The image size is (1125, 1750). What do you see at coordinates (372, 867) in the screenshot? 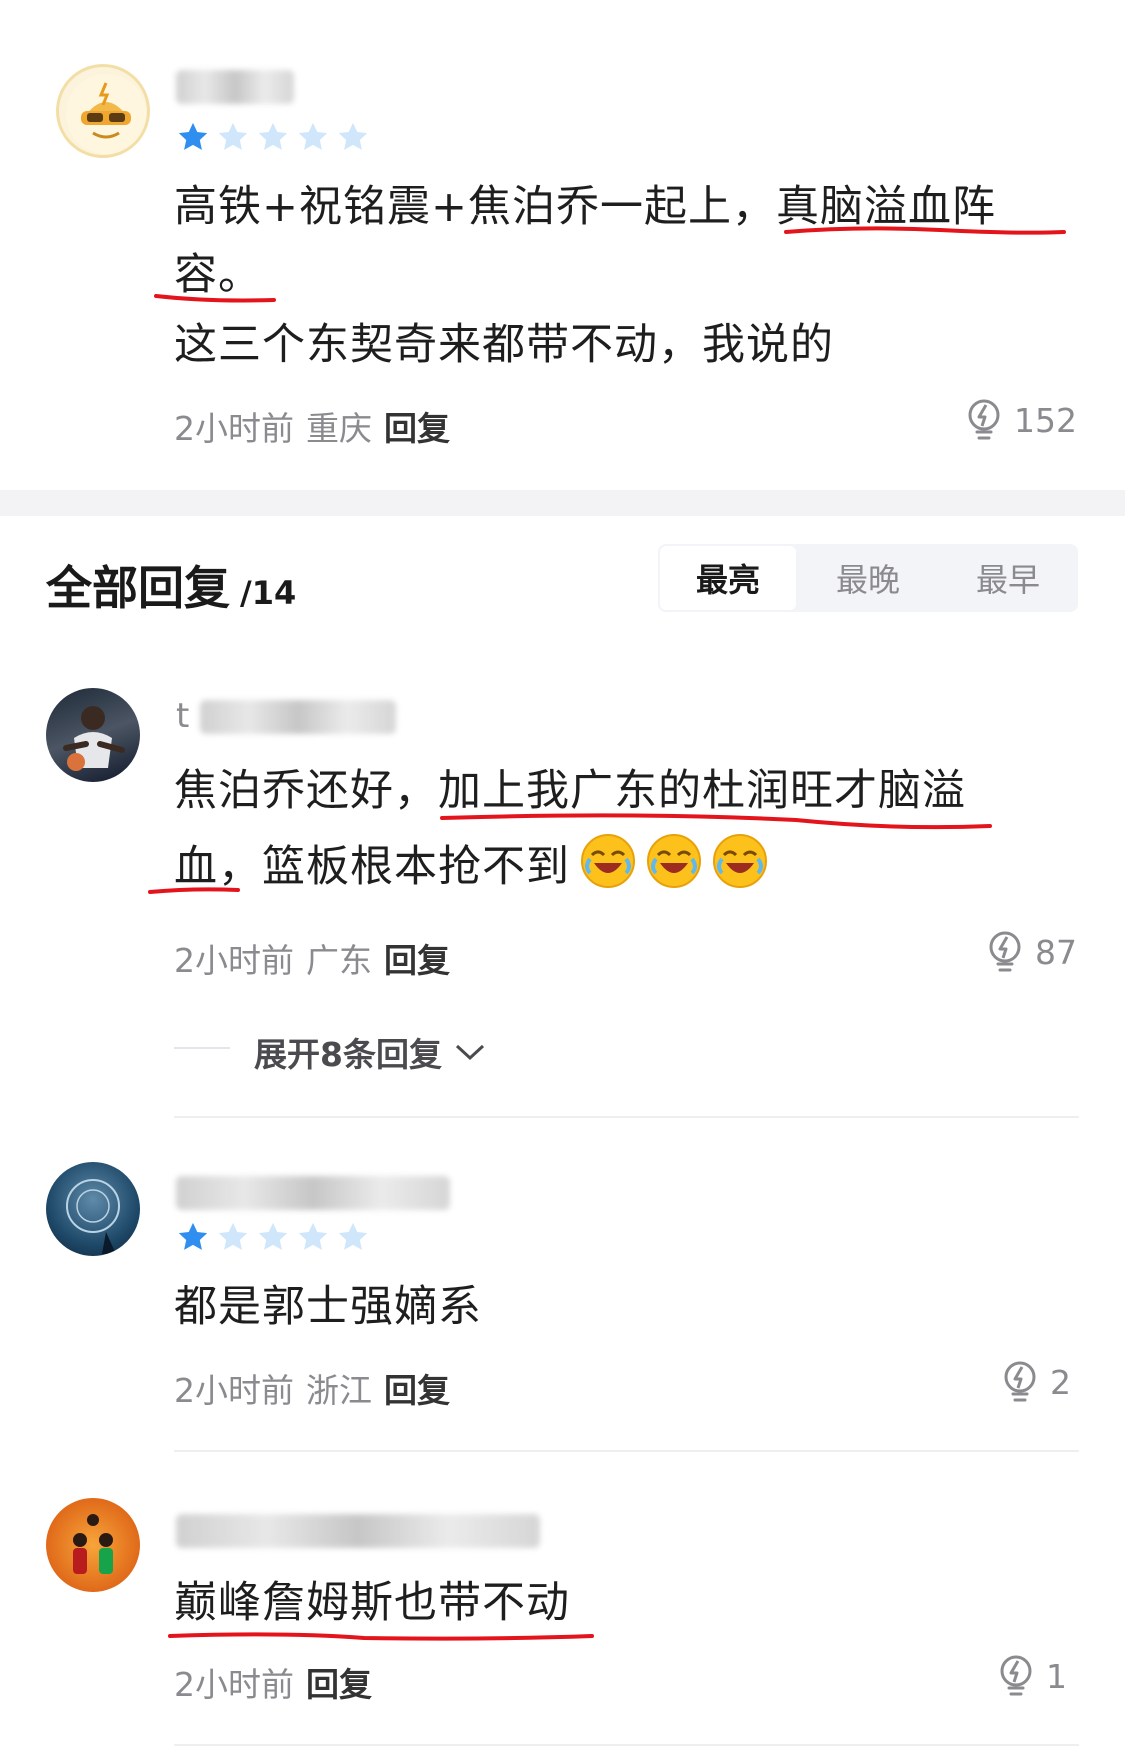
I see `comment-text: 血，篮板根本抢不到` at bounding box center [372, 867].